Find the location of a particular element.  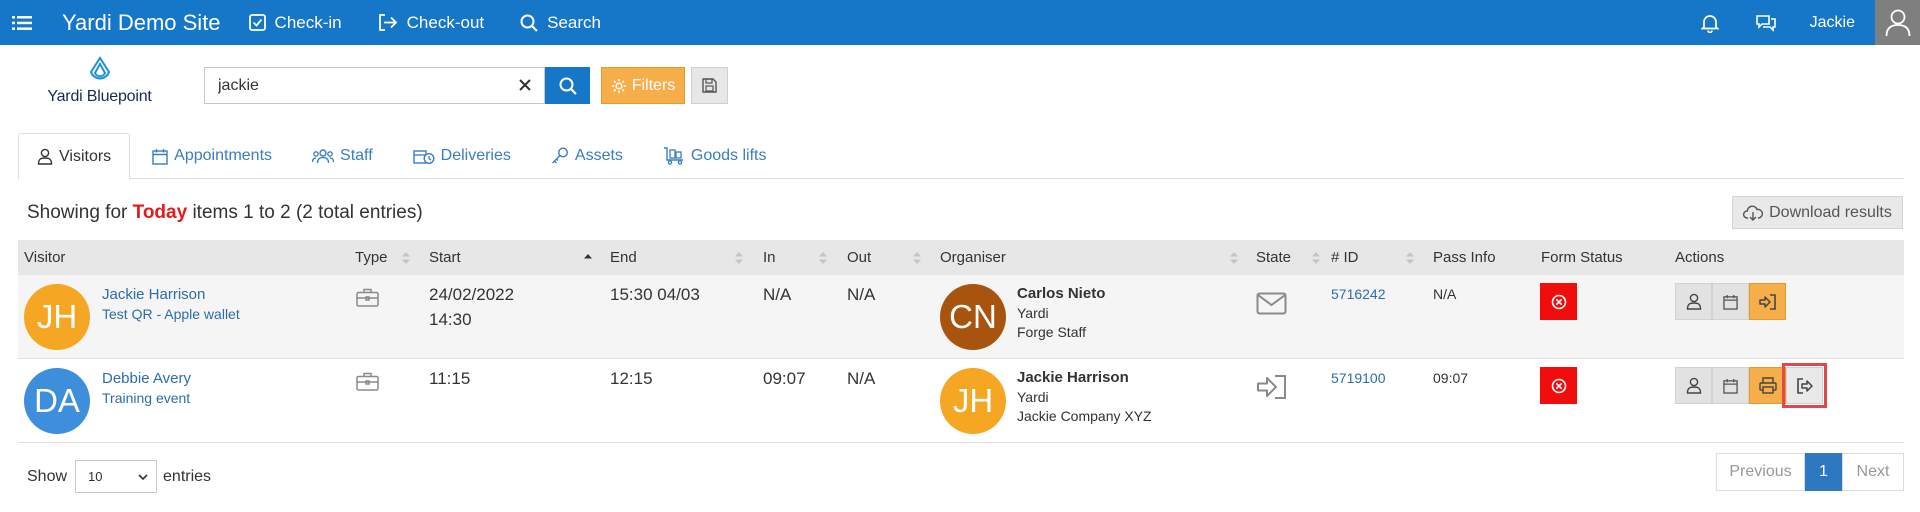

save-filter-button is located at coordinates (709, 85).